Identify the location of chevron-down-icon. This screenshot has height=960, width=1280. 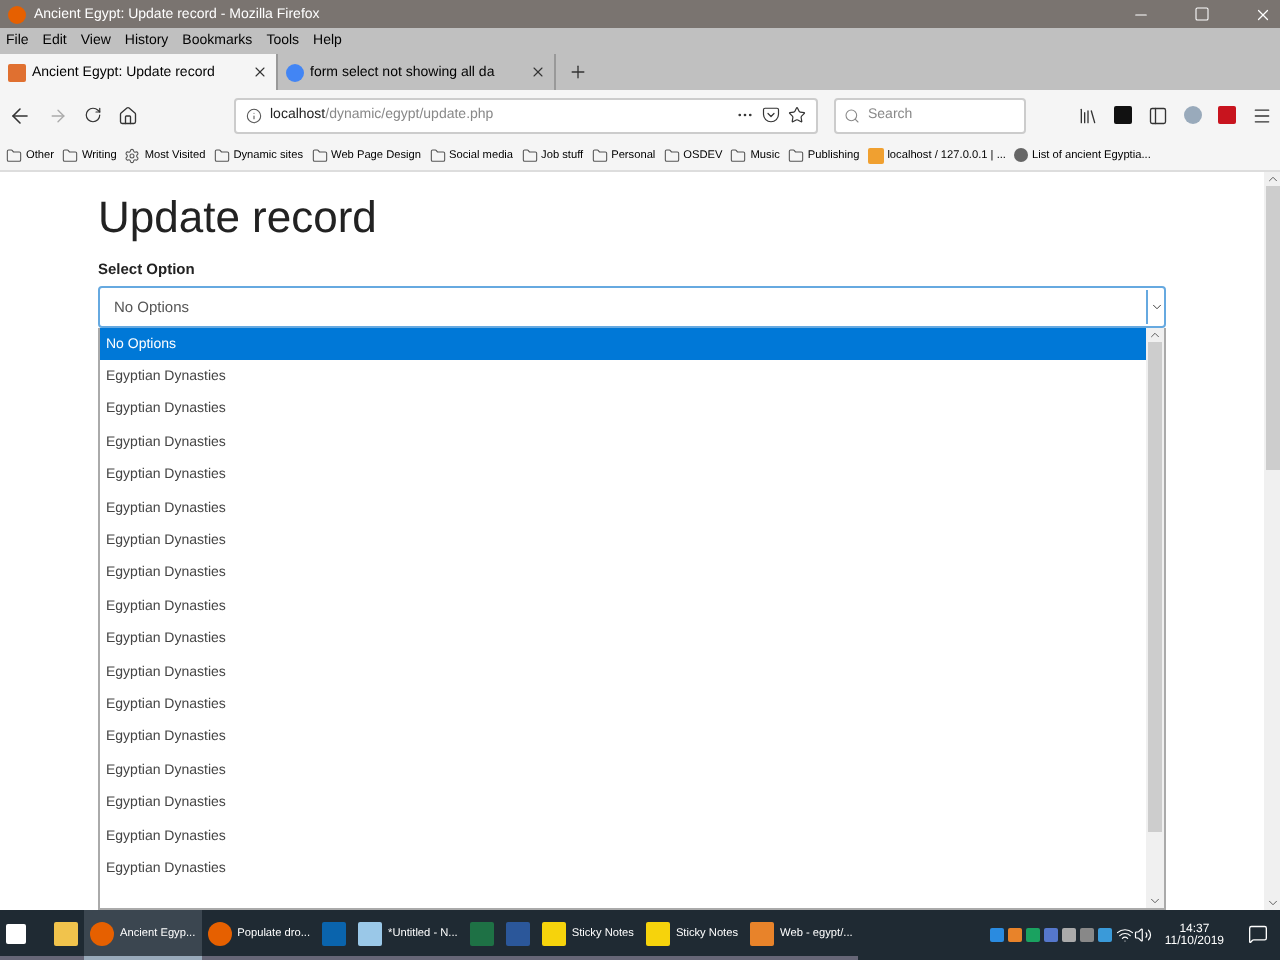
(1156, 307).